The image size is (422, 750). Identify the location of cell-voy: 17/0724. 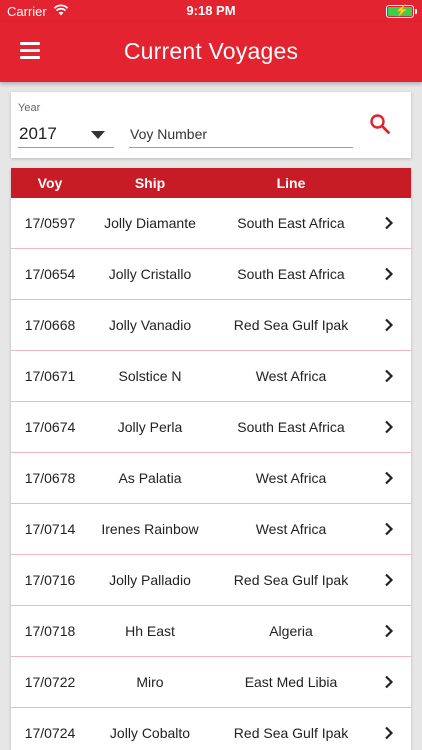
(50, 733).